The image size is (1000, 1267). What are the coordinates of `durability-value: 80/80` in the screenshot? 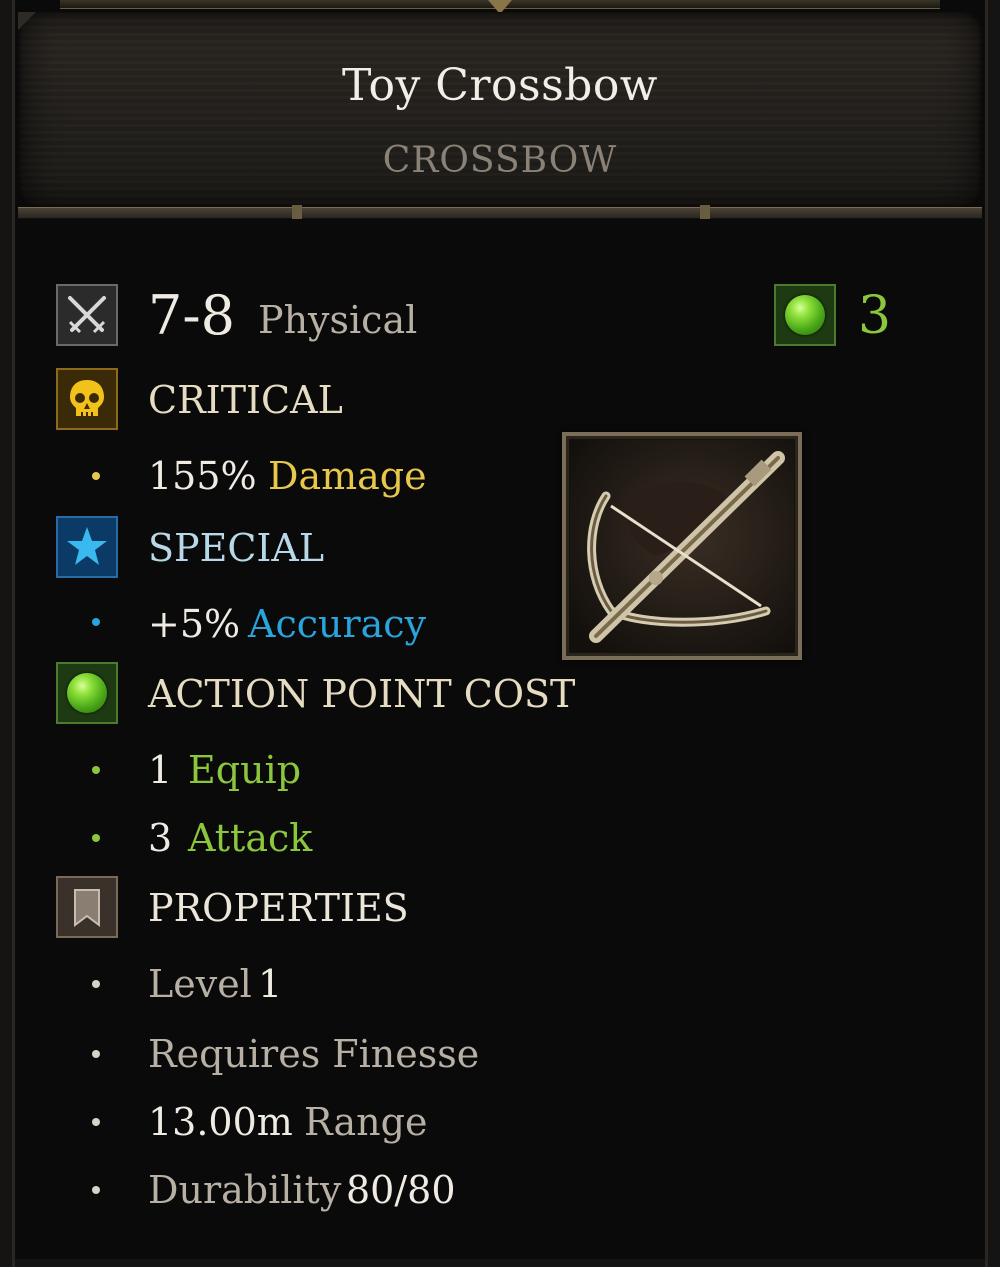 It's located at (401, 1190).